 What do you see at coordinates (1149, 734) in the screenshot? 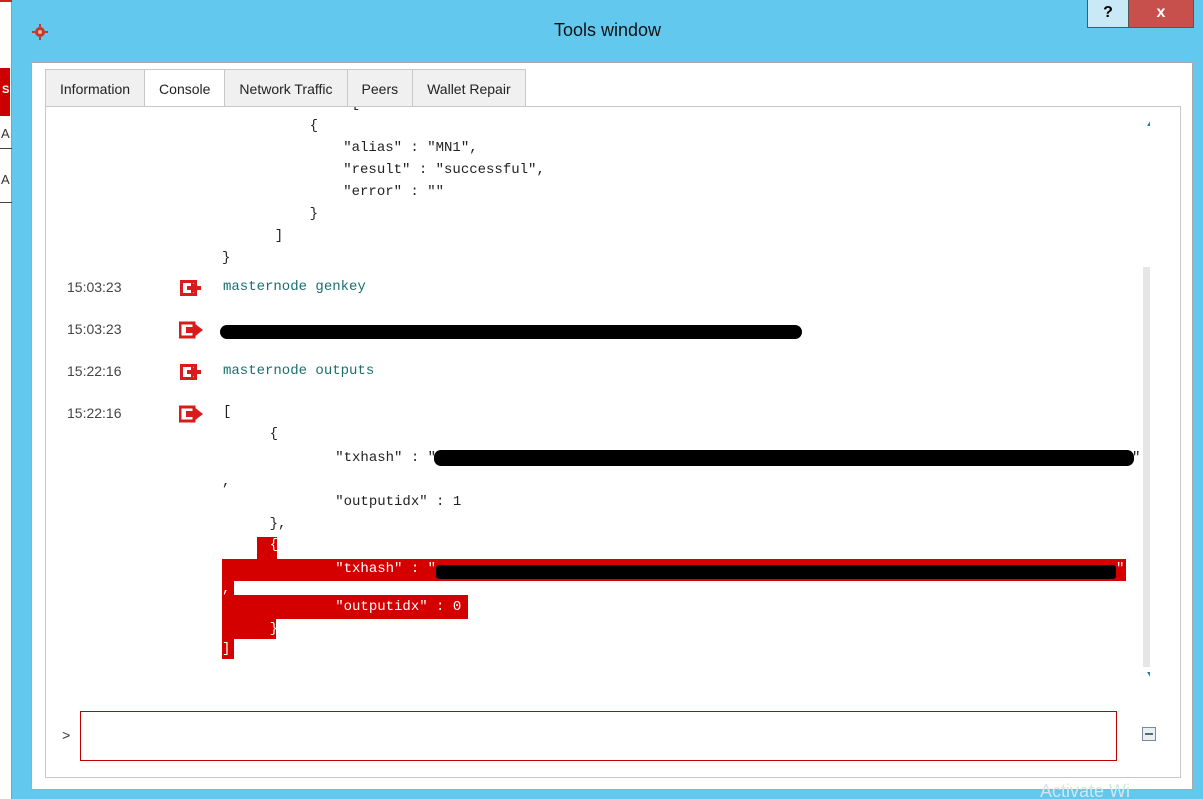
I see `clear-console-icon` at bounding box center [1149, 734].